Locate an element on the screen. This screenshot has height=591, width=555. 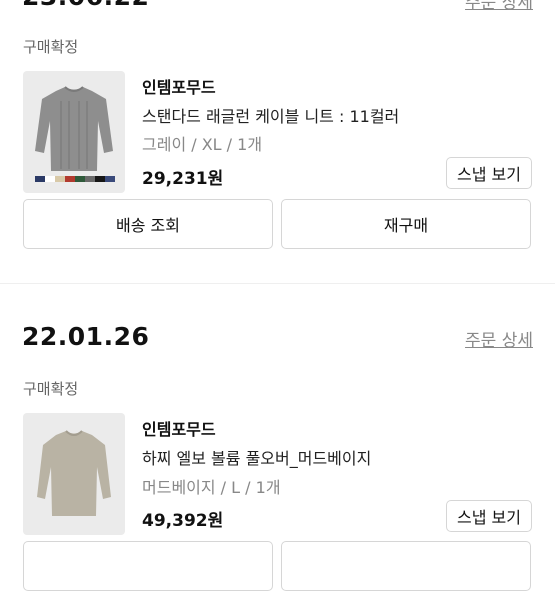
product-price: 49,392원 is located at coordinates (183, 521).